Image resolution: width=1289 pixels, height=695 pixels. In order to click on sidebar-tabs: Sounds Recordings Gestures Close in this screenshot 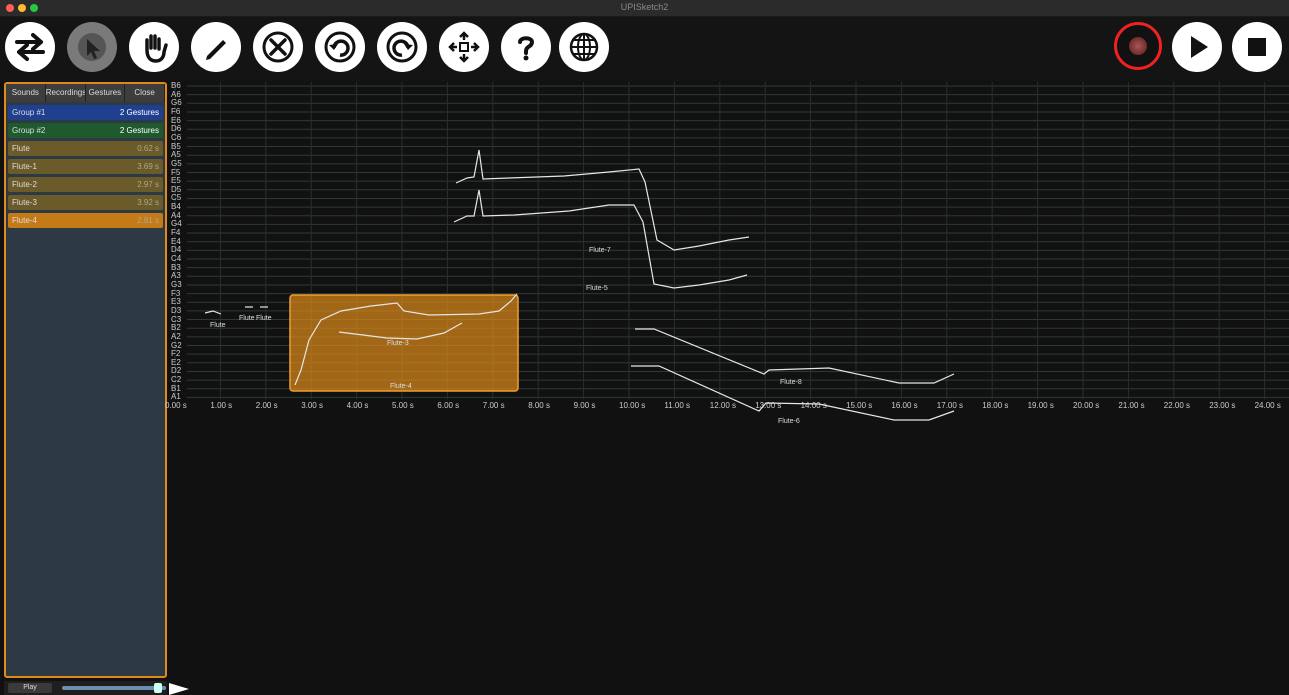, I will do `click(85, 93)`.